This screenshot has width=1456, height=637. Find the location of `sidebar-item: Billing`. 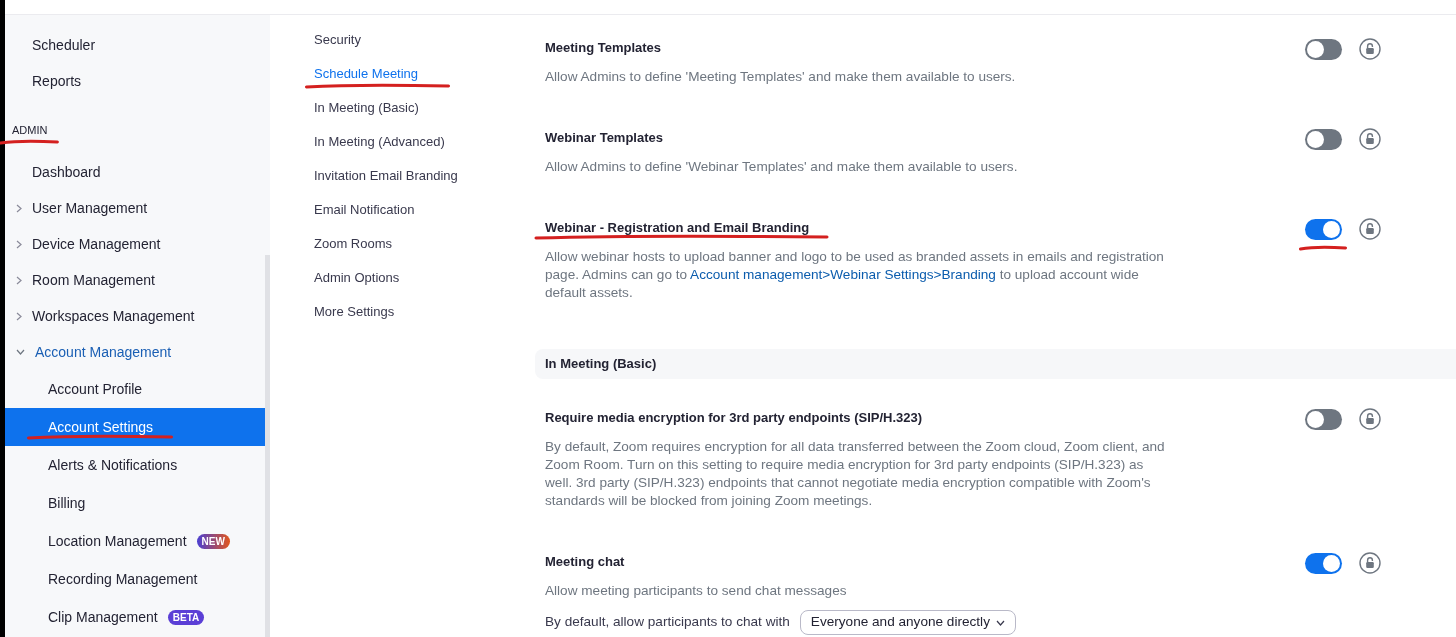

sidebar-item: Billing is located at coordinates (135, 503).